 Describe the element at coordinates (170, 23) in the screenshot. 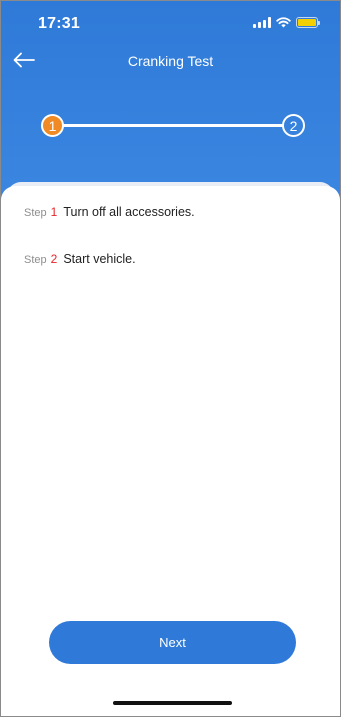

I see `status-bar: 17:31` at that location.